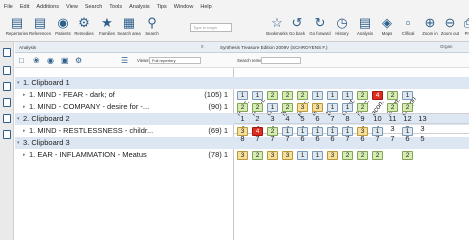 The image size is (469, 240). Describe the element at coordinates (175, 60) in the screenshot. I see `views-select: Full repertory` at that location.